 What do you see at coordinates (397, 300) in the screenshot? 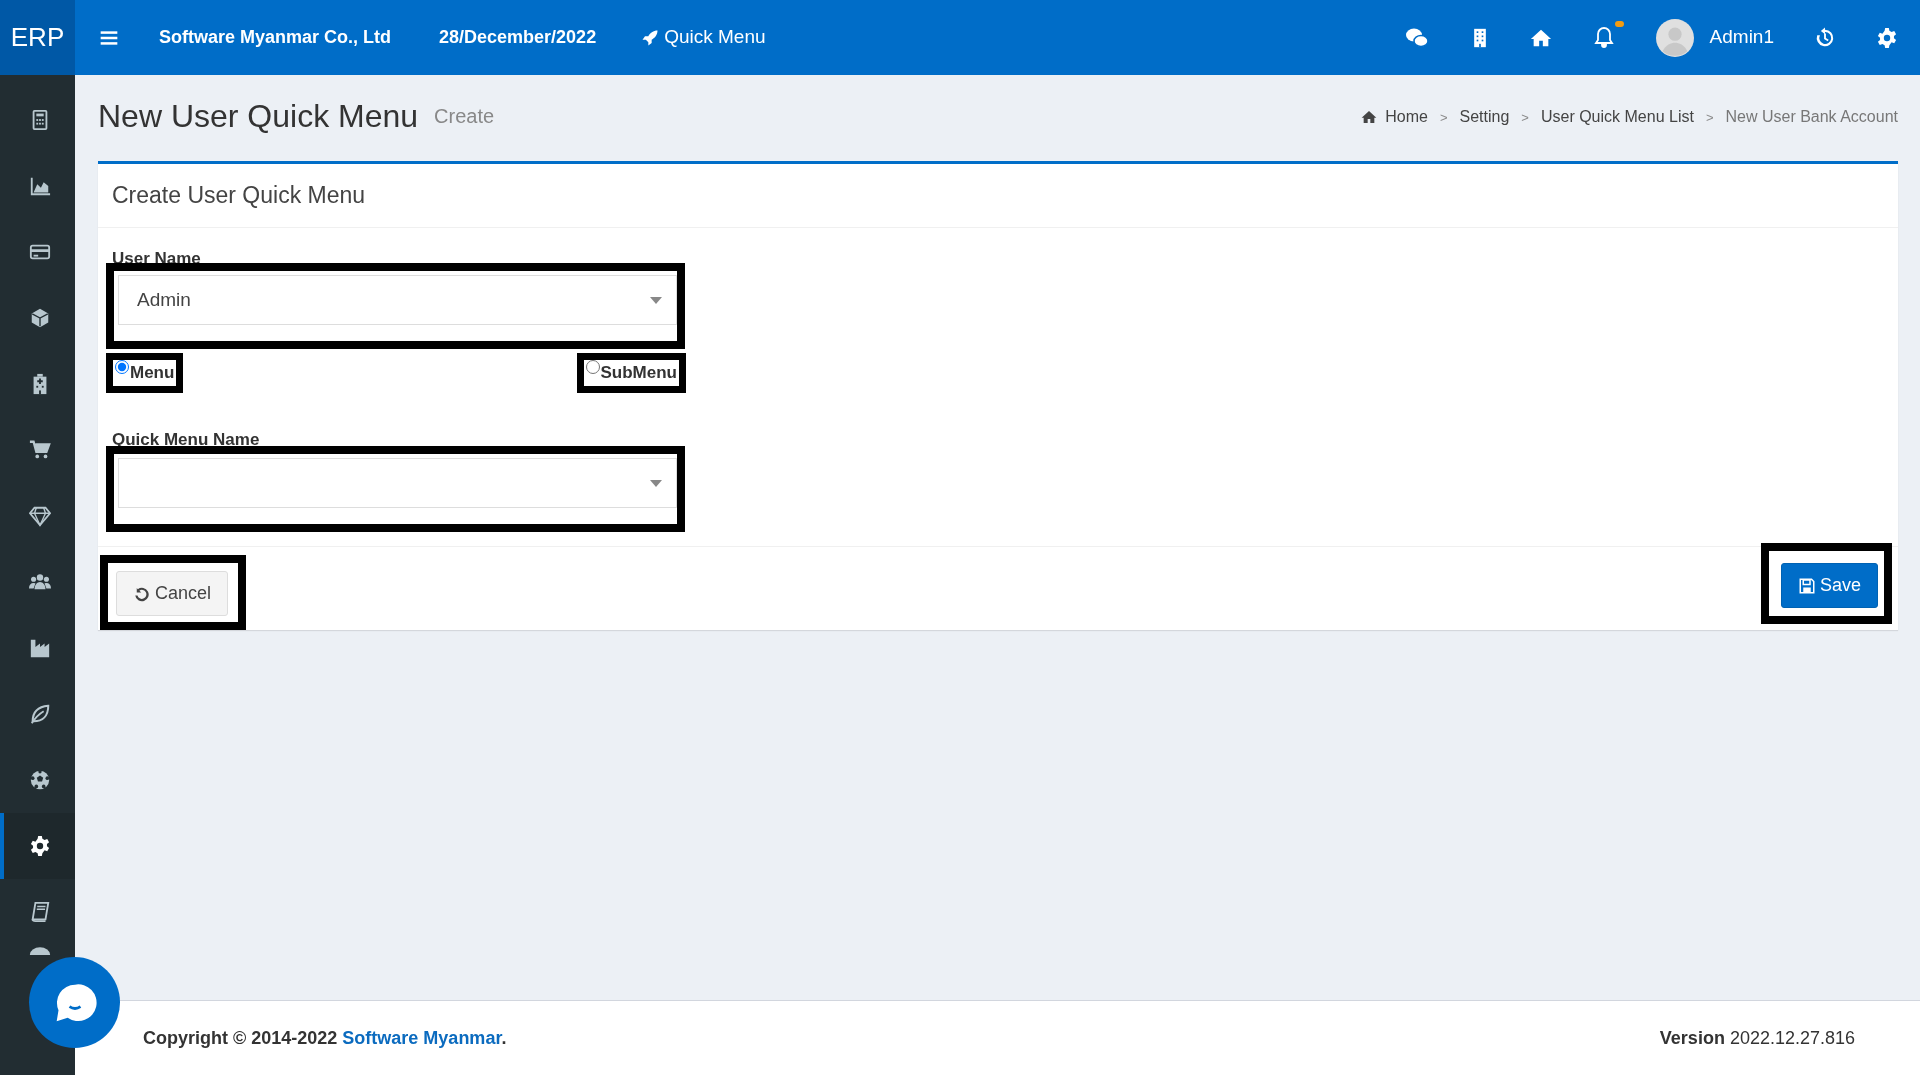
I see `select-field: Admin` at bounding box center [397, 300].